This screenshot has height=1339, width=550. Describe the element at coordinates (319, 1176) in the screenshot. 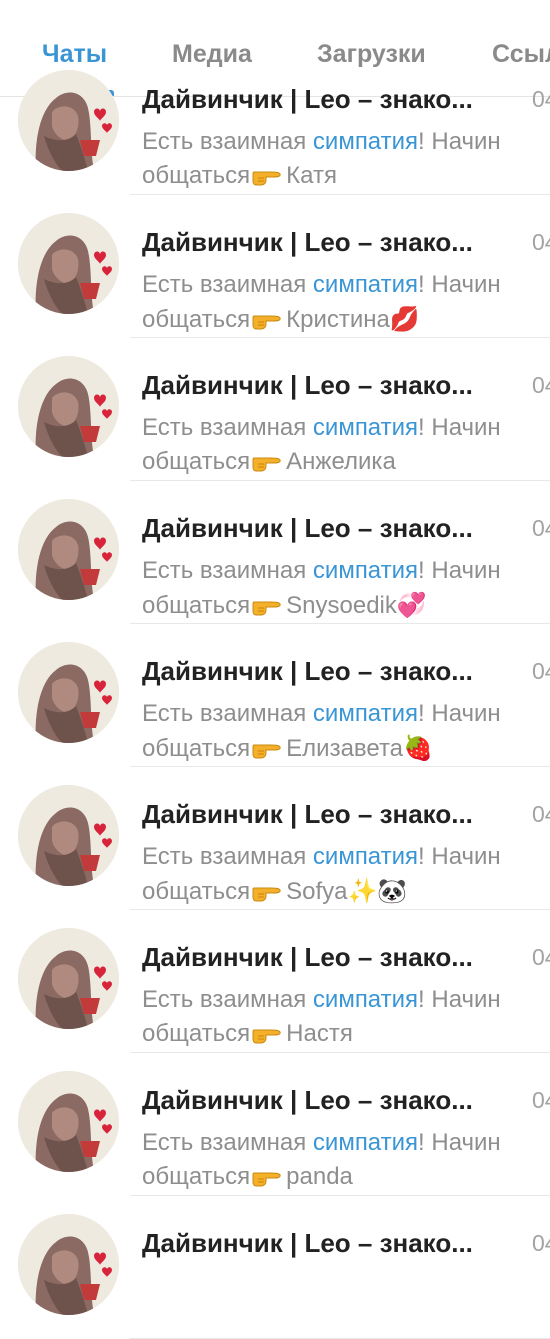

I see `match-name: panda` at that location.